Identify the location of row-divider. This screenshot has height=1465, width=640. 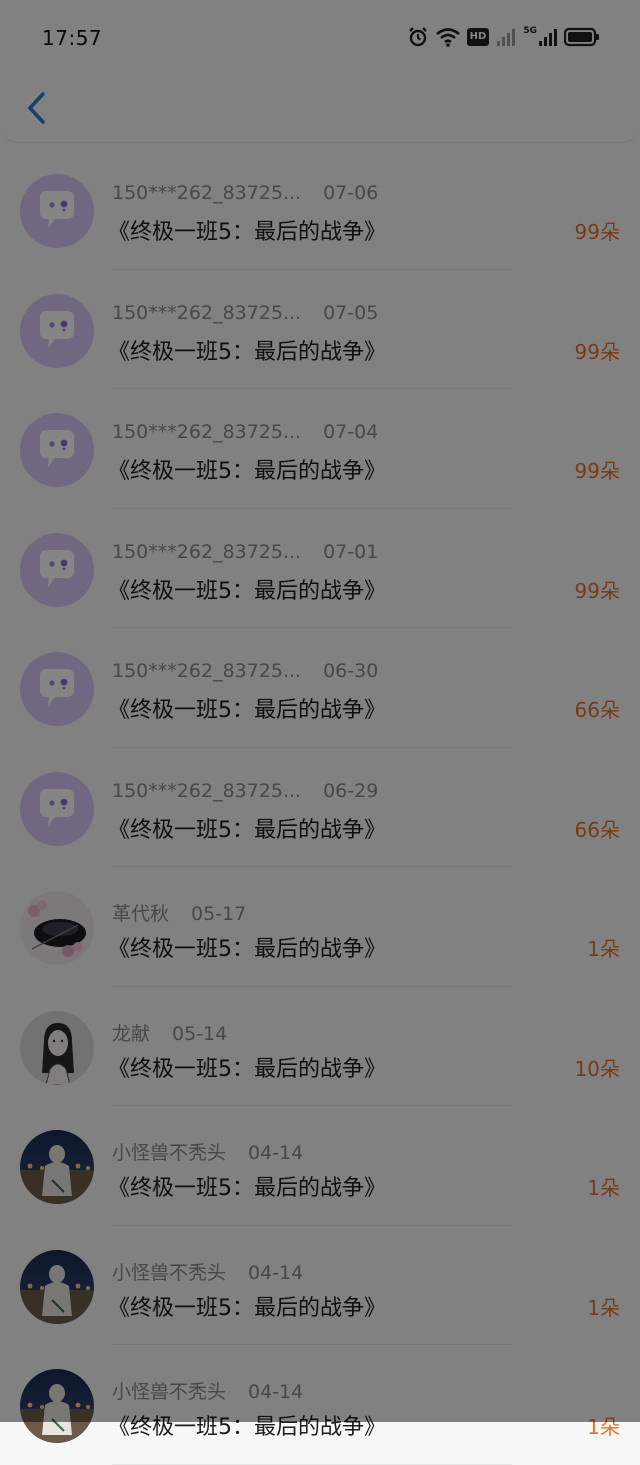
(312, 1464).